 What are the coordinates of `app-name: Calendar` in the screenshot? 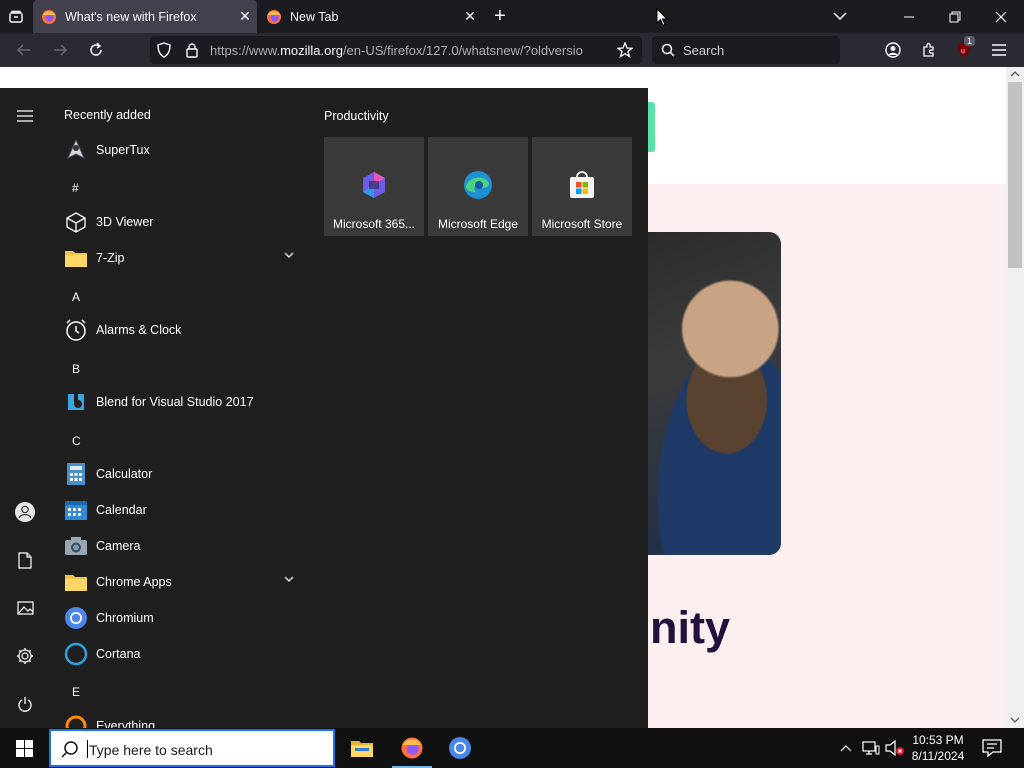 It's located at (121, 510).